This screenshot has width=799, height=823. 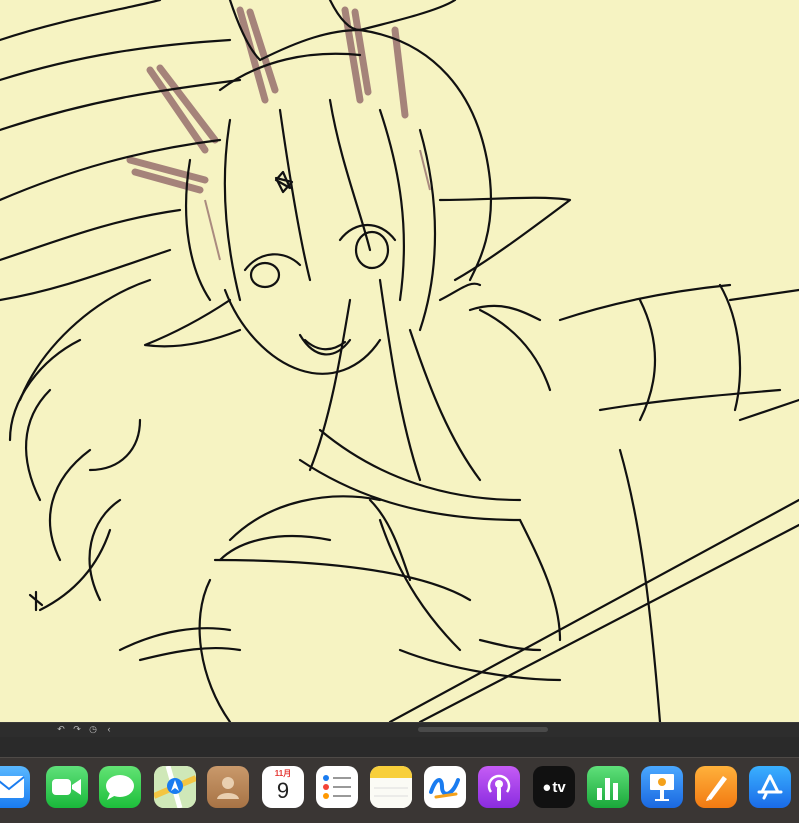 I want to click on dock-app-freeform, so click(x=445, y=787).